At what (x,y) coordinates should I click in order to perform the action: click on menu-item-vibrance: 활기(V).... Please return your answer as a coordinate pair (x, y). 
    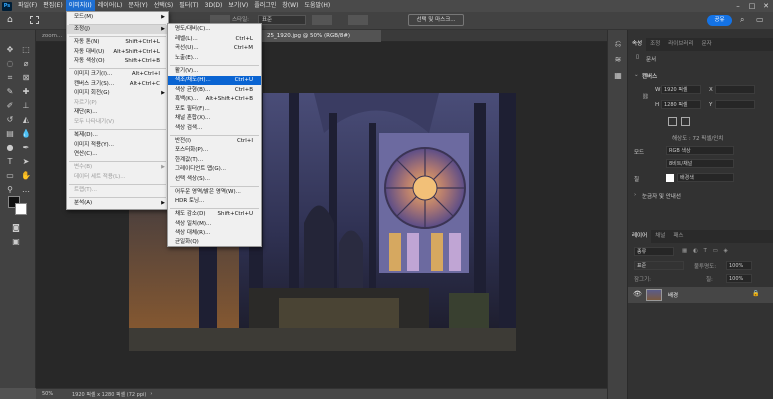
    Looking at the image, I should click on (214, 71).